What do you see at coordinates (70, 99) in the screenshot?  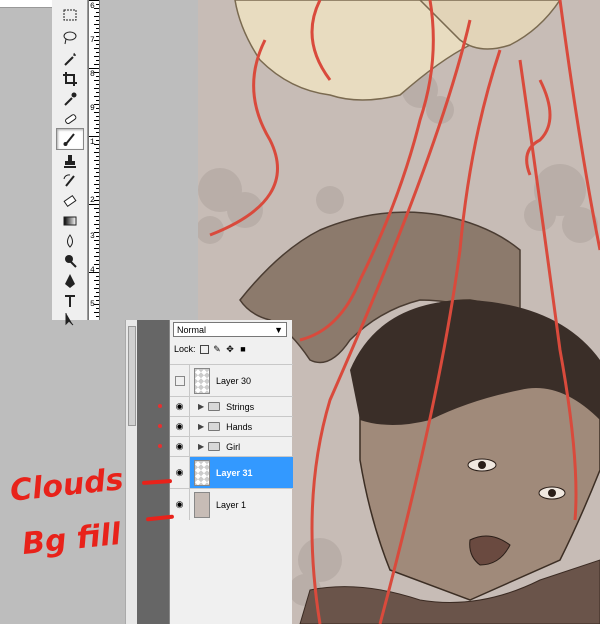 I see `eyedropper-tool-icon` at bounding box center [70, 99].